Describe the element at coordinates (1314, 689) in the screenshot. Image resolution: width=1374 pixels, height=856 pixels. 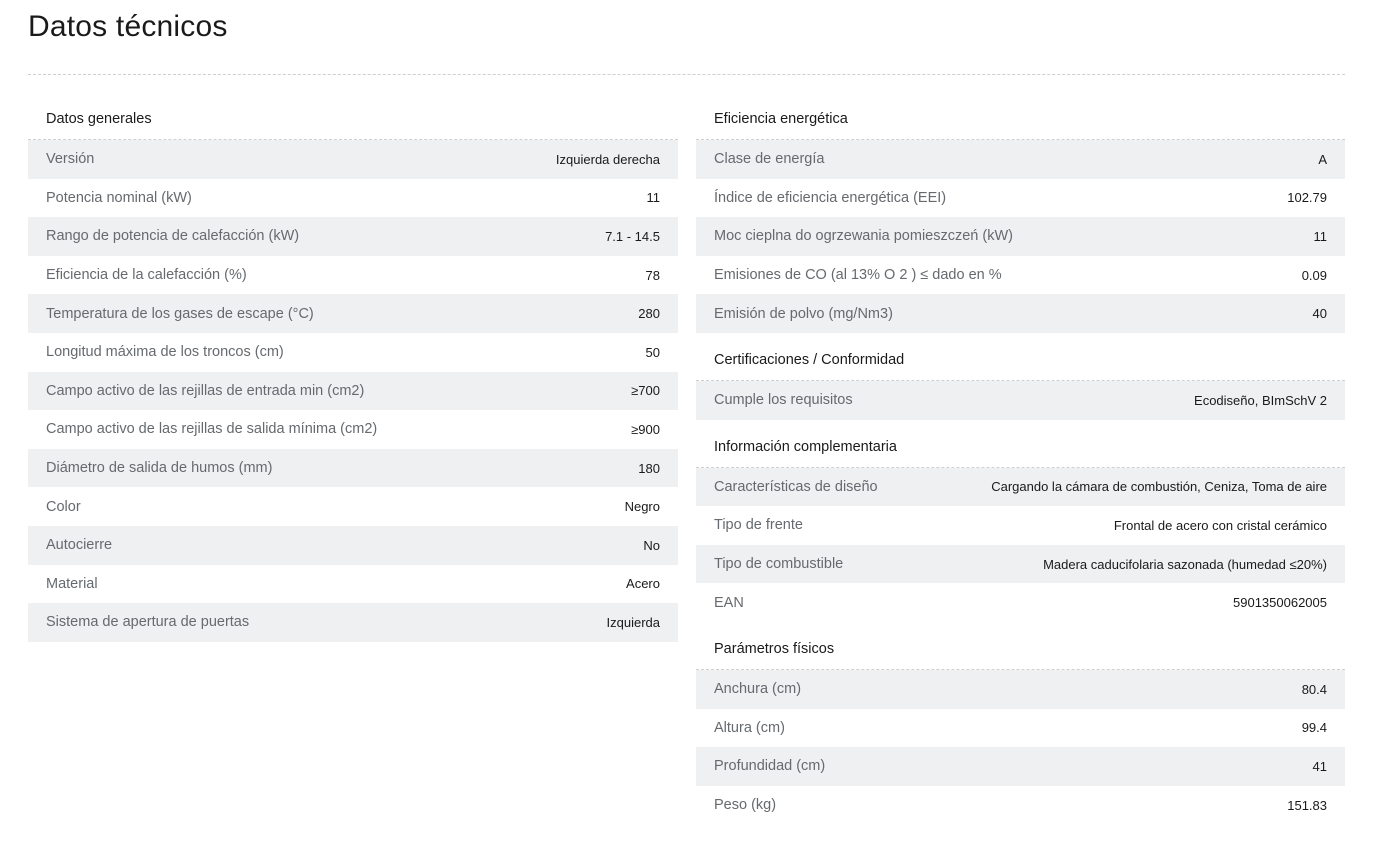
I see `spec-value: 80.4` at that location.